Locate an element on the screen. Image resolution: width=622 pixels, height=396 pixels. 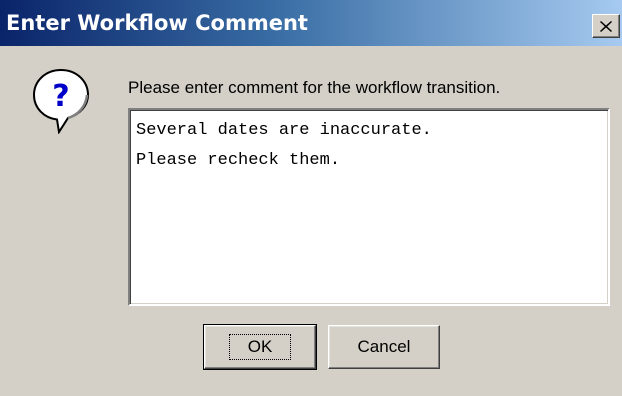
dialog-title: Enter Workflow Comment is located at coordinates (157, 23).